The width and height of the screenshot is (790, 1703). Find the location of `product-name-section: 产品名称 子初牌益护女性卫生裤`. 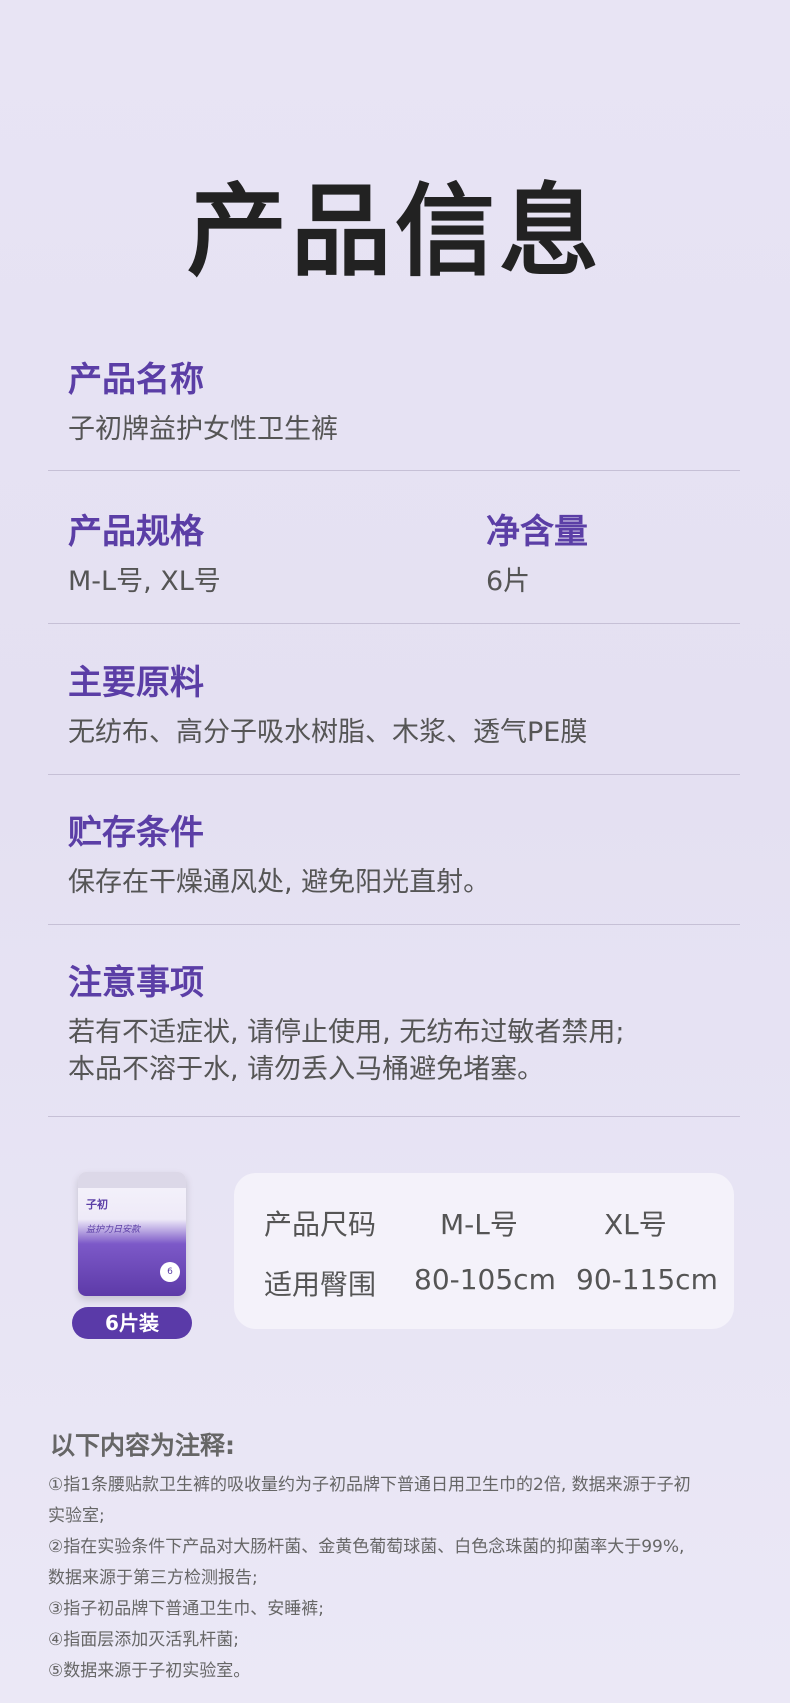

product-name-section: 产品名称 子初牌益护女性卫生裤 is located at coordinates (408, 400).